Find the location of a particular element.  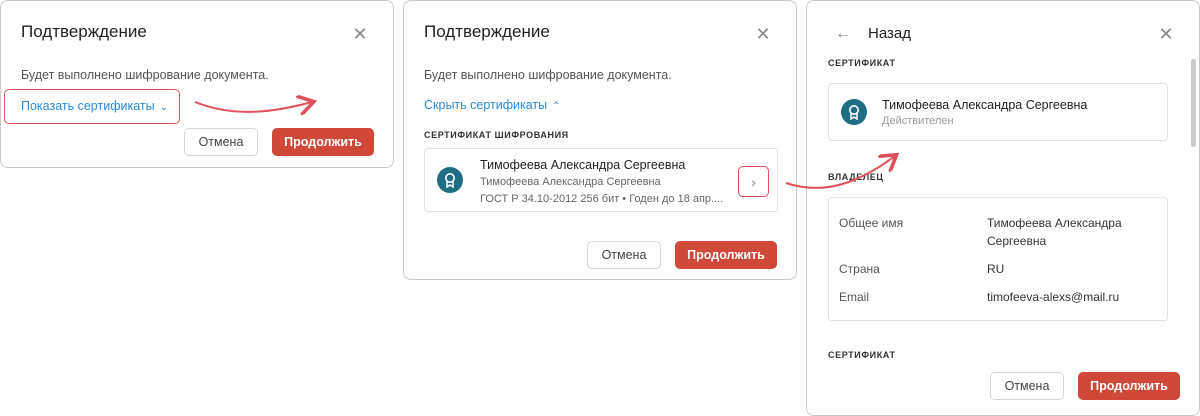

section-label-certificate-2: СЕРТИФИКАТ is located at coordinates (862, 355).